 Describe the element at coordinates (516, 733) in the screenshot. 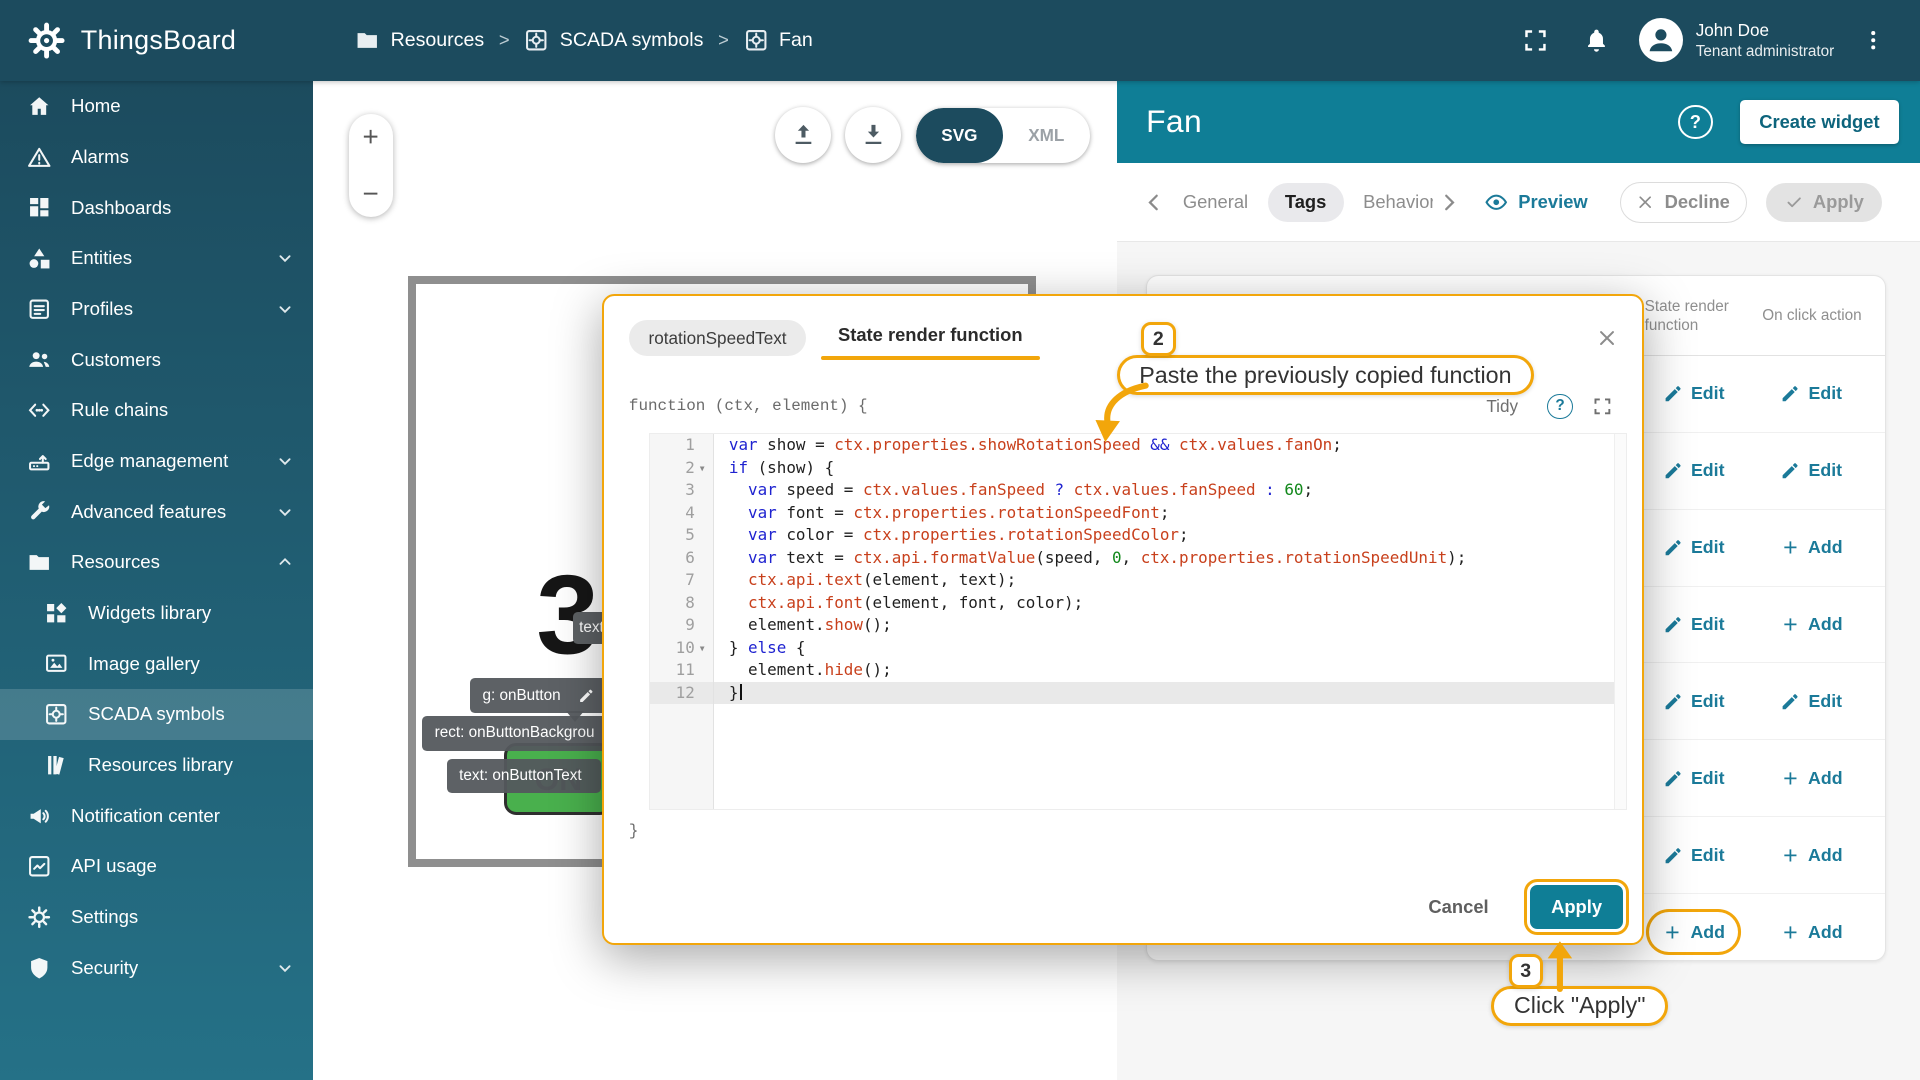

I see `tag-chip-onbuttonbackground: rect: onButtonBackgrou` at that location.